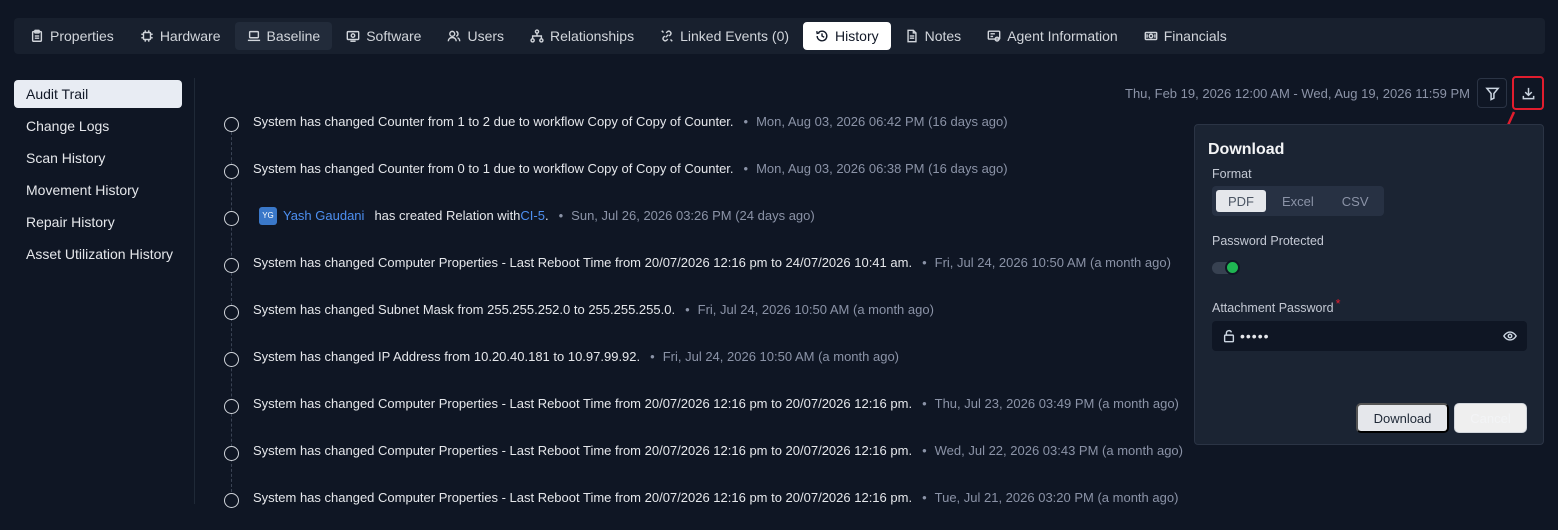 Image resolution: width=1558 pixels, height=530 pixels. Describe the element at coordinates (98, 190) in the screenshot. I see `sidenav-item-movement-history: Movement History` at that location.